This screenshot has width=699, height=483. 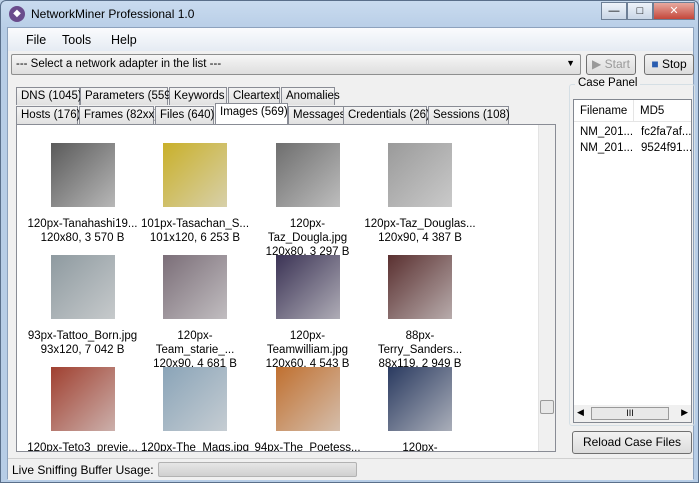 I want to click on tab-dns: DNS (1045), so click(x=49, y=96).